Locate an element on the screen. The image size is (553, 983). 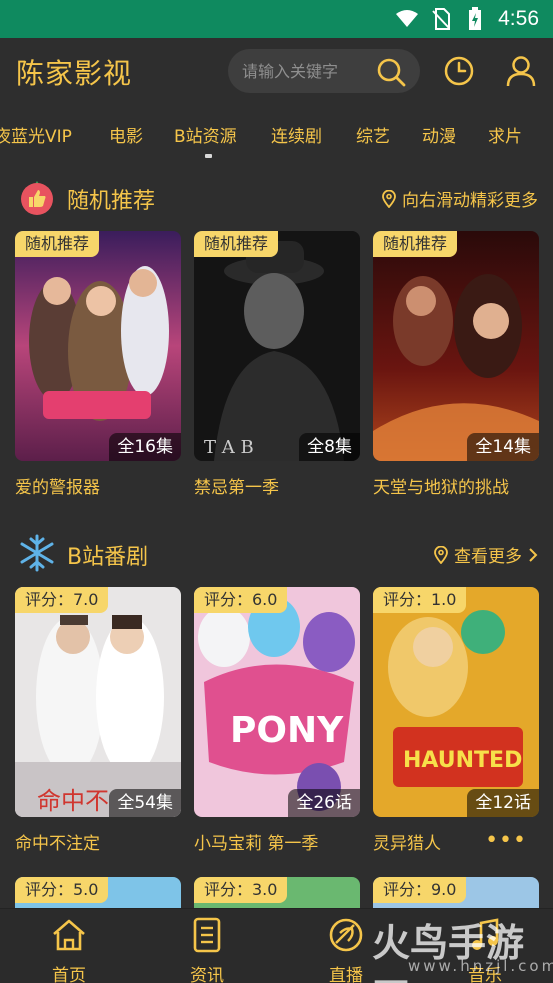
nav-news: 资讯 is located at coordinates (207, 949).